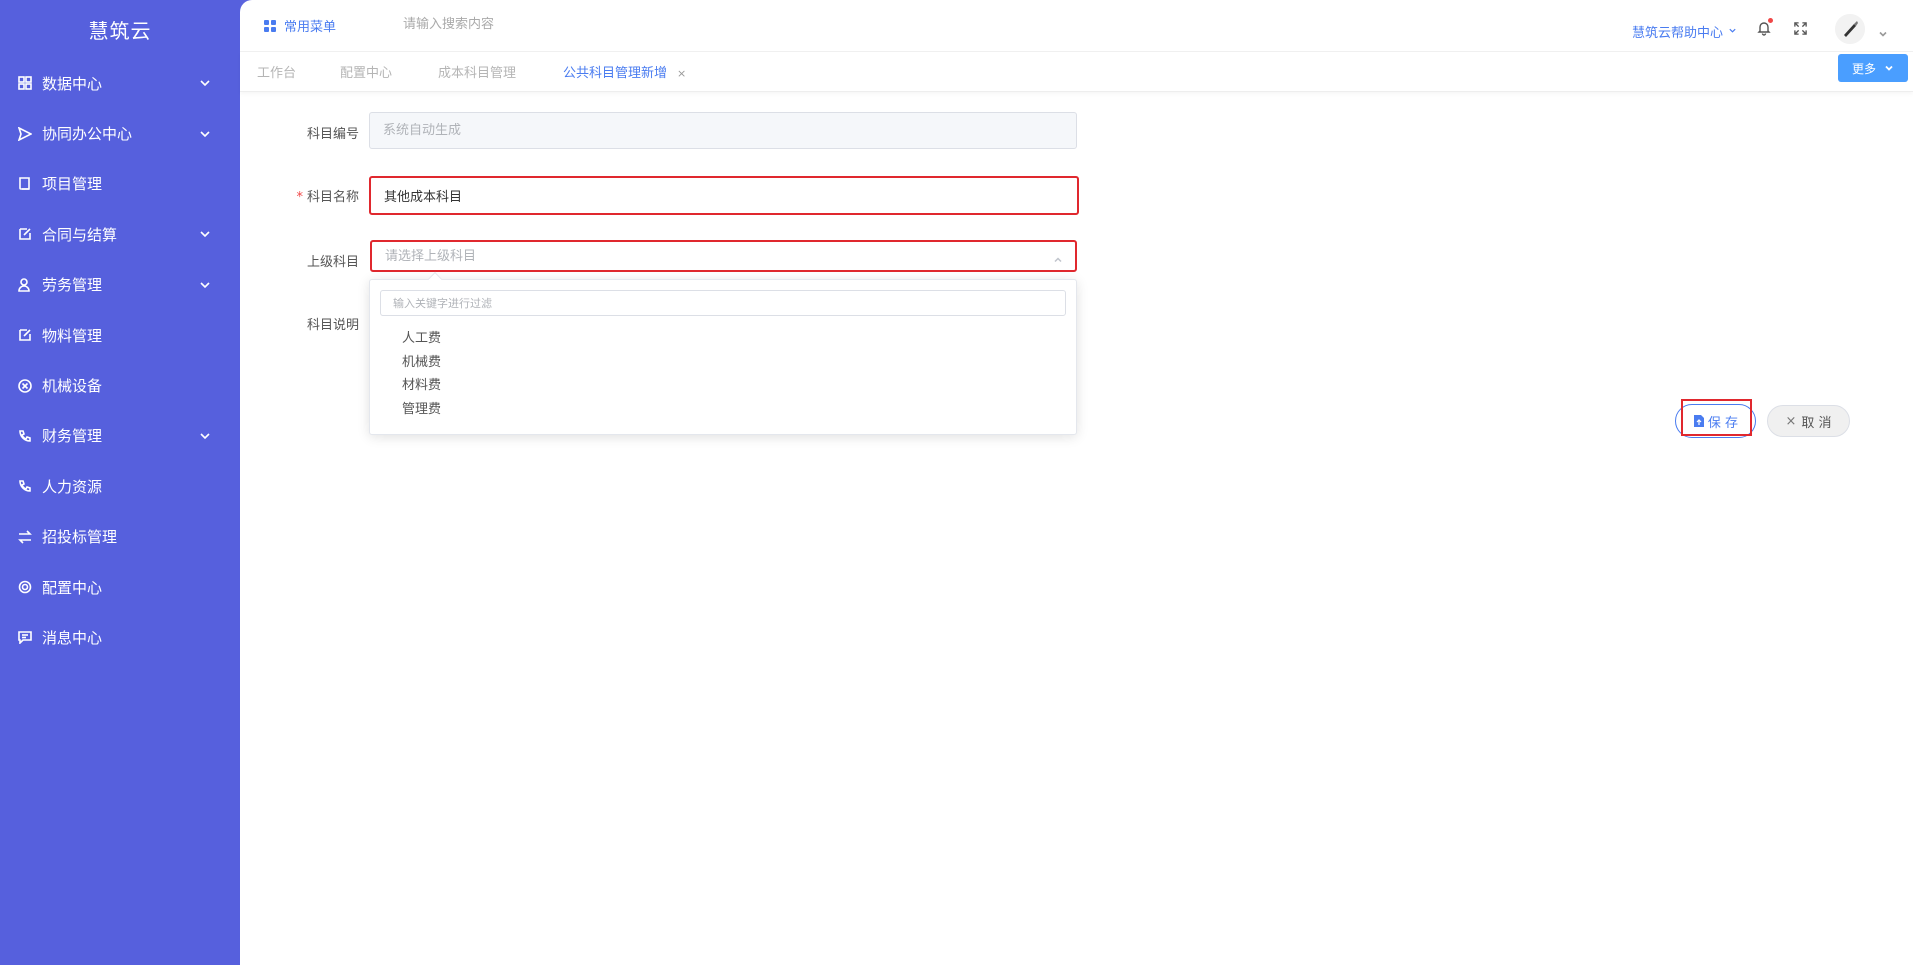  What do you see at coordinates (72, 436) in the screenshot?
I see `sidebar-item-label: 财务管理` at bounding box center [72, 436].